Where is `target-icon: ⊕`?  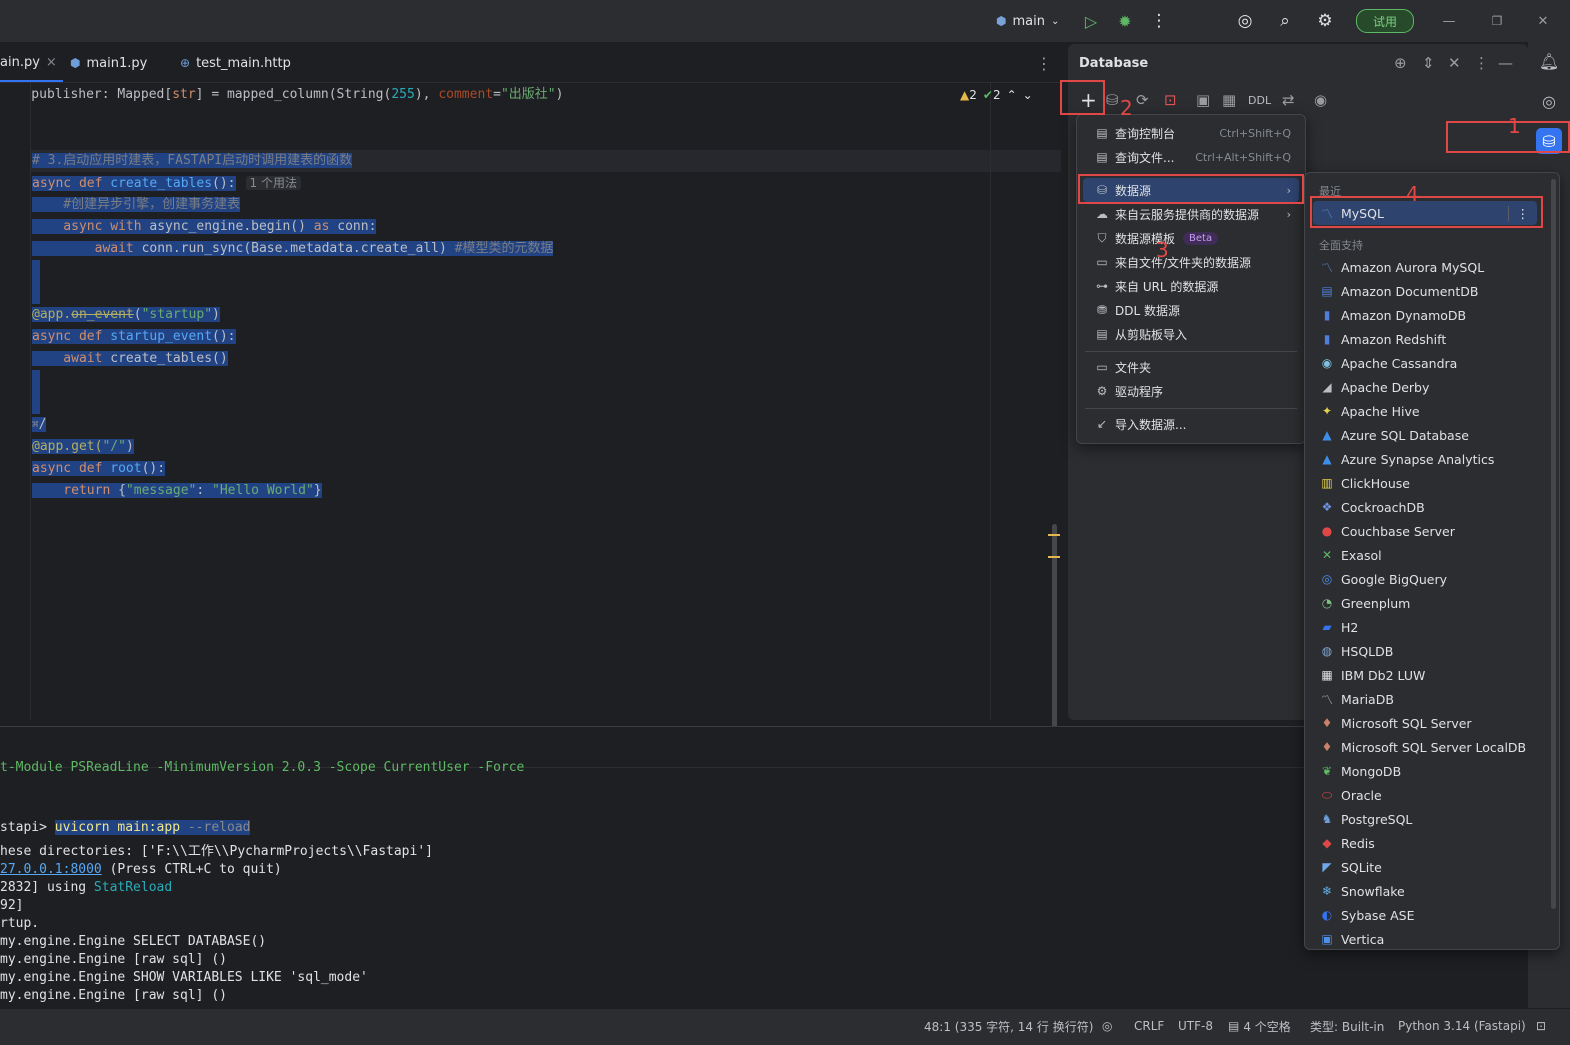
target-icon: ⊕ is located at coordinates (1400, 63).